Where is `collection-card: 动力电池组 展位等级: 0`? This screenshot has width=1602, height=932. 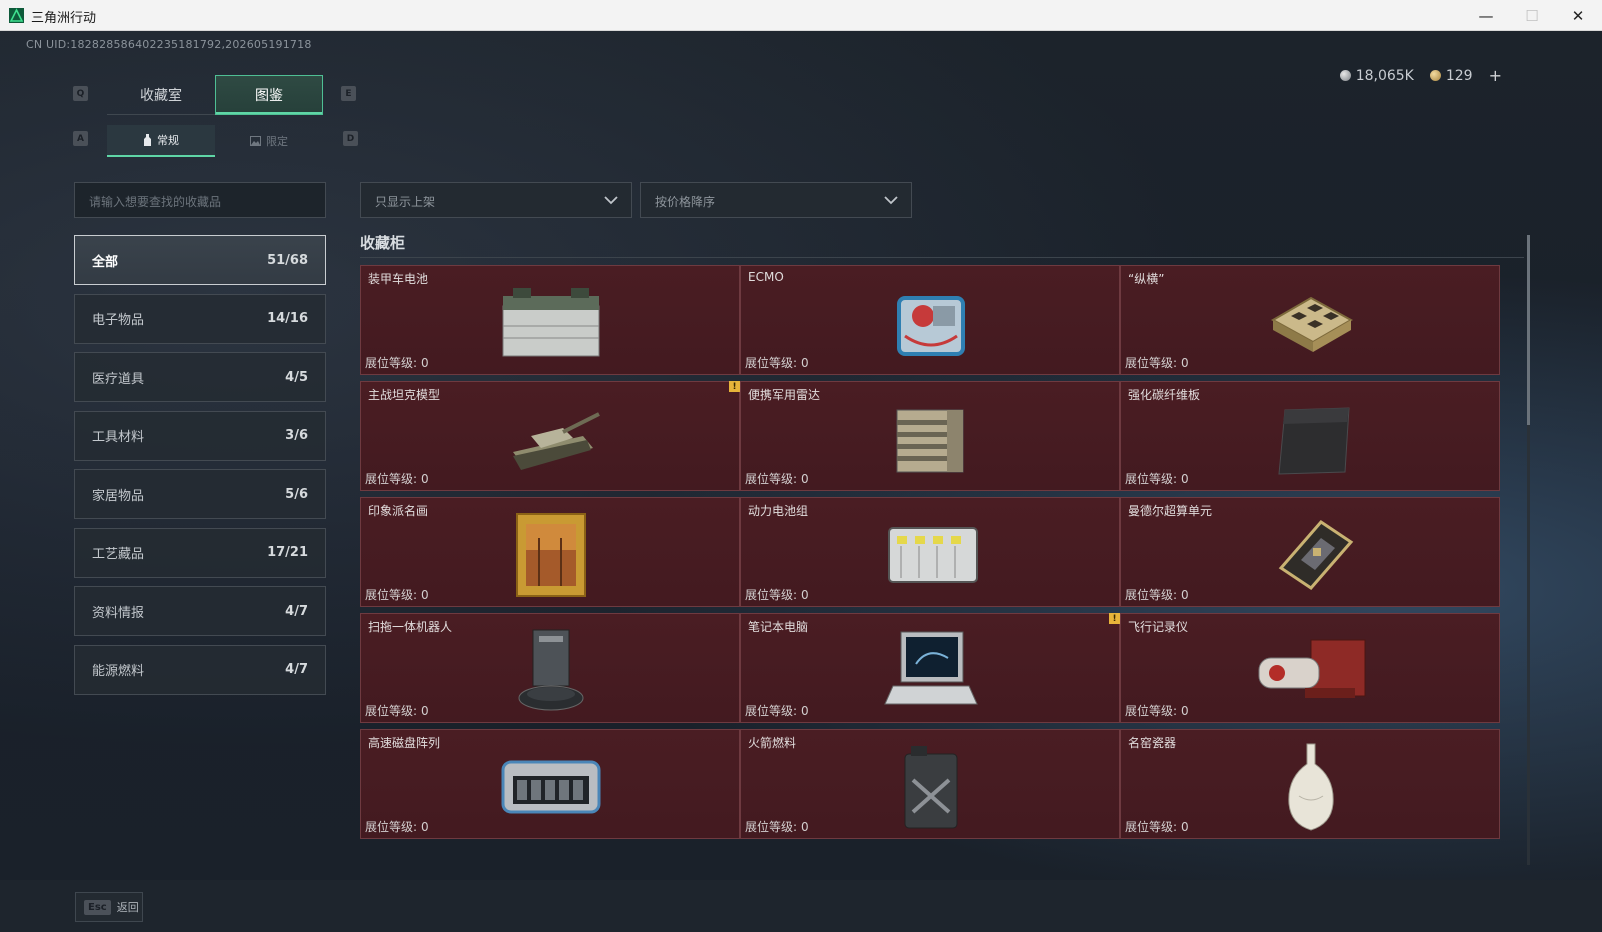
collection-card: 动力电池组 展位等级: 0 is located at coordinates (930, 552).